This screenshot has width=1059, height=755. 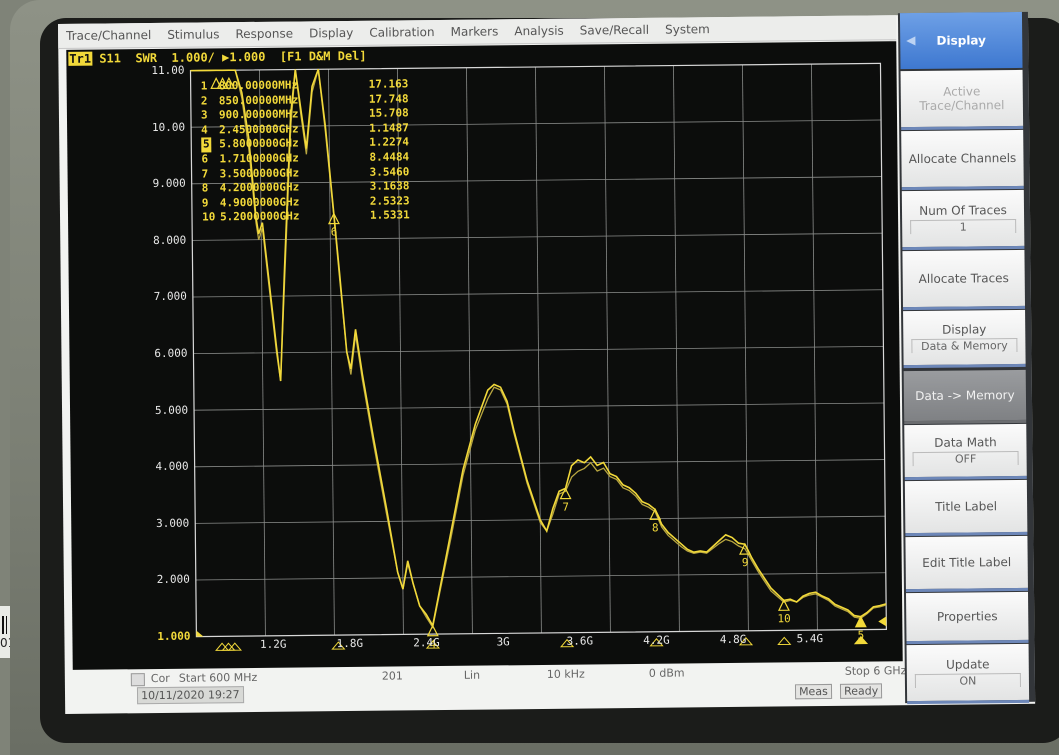 What do you see at coordinates (655, 527) in the screenshot?
I see `marker-8-label: 8` at bounding box center [655, 527].